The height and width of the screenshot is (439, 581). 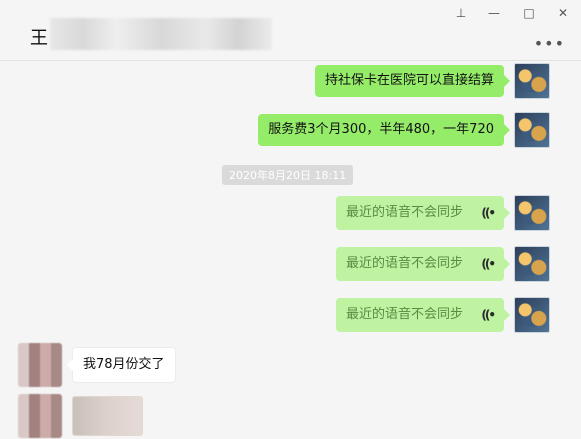 I want to click on maximize-icon: □, so click(x=529, y=13).